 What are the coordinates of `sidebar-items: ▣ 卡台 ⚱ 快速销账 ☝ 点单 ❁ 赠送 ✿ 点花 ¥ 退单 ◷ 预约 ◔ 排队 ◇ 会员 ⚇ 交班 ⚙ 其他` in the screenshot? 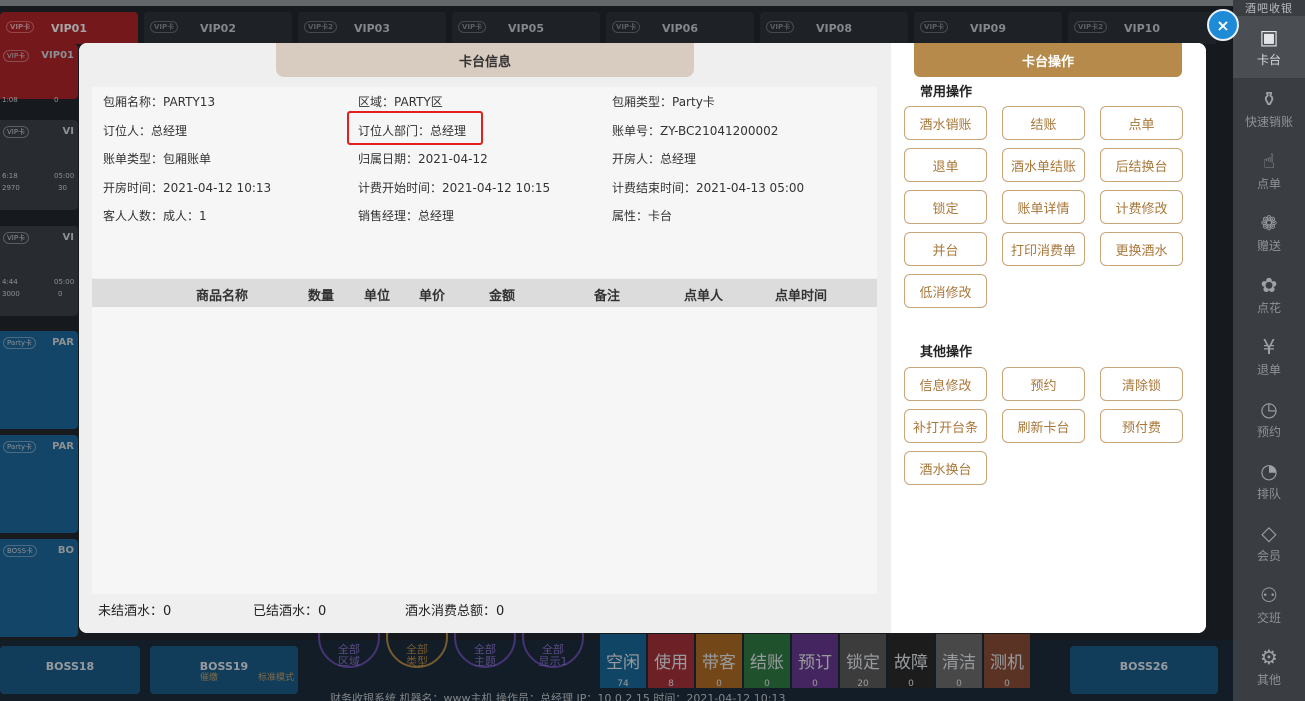 It's located at (1269, 357).